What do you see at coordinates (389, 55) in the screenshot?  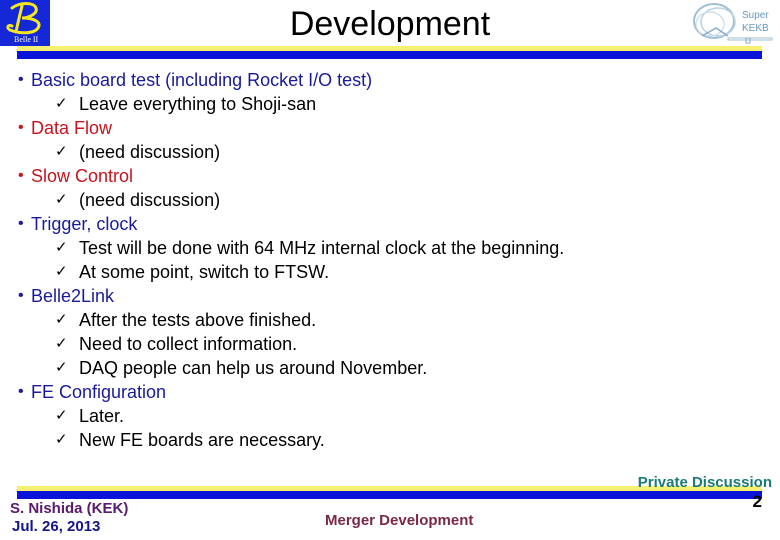 I see `header-blue-rule` at bounding box center [389, 55].